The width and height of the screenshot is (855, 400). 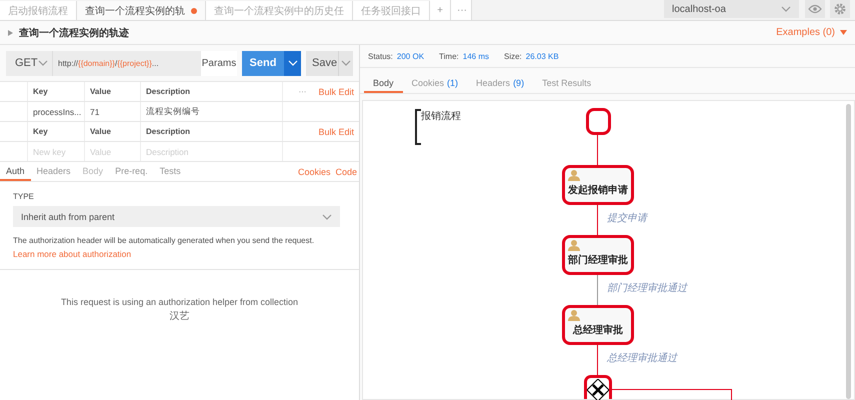 What do you see at coordinates (598, 260) in the screenshot?
I see `task-label: 部门经理审批` at bounding box center [598, 260].